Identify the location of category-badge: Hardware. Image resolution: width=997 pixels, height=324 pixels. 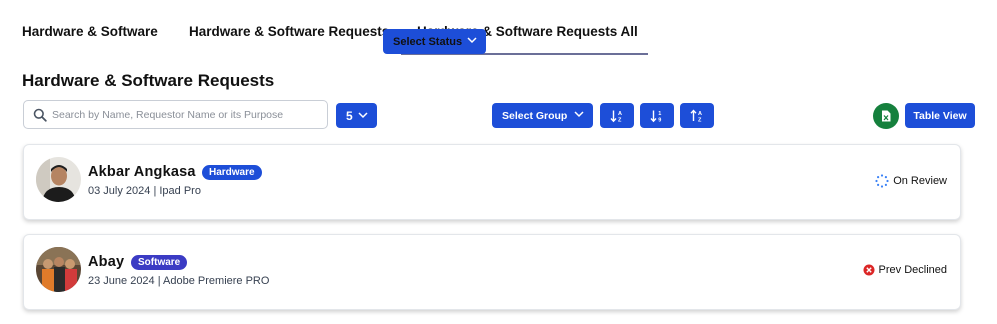
(232, 172).